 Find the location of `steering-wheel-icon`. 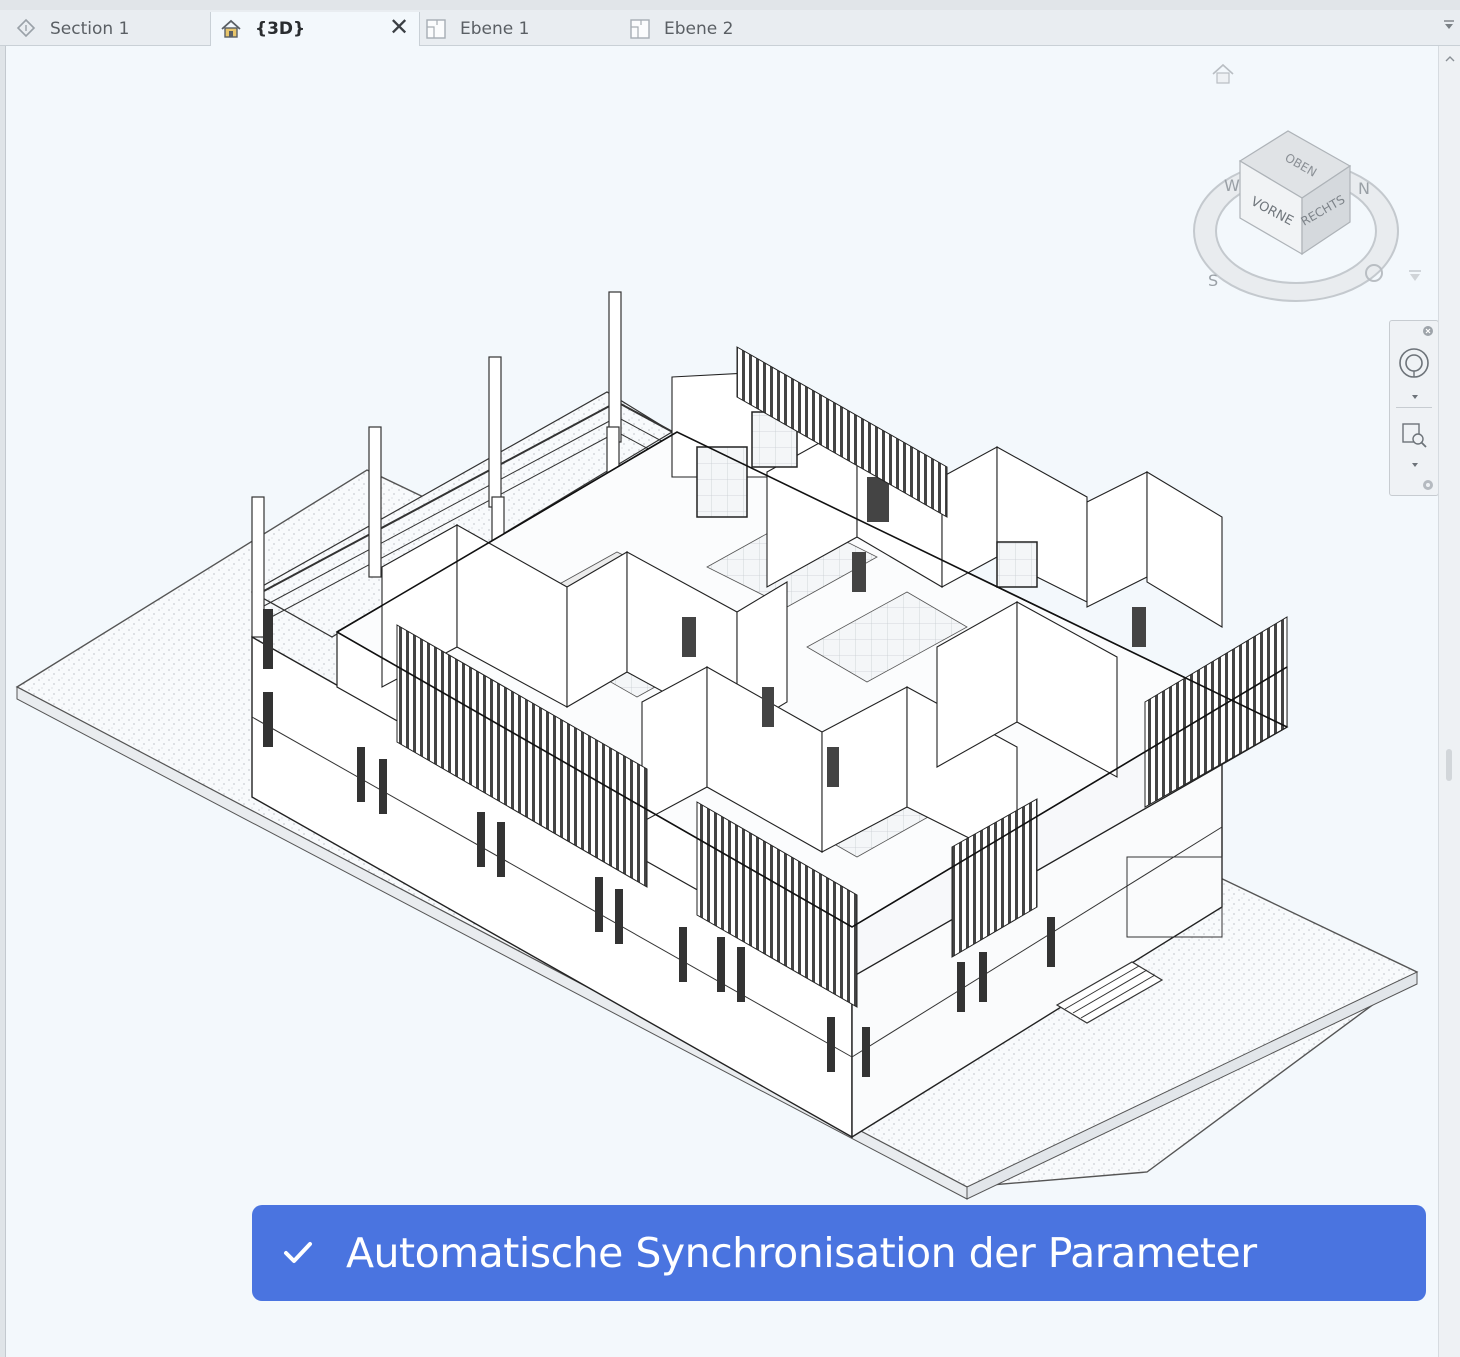

steering-wheel-icon is located at coordinates (1414, 363).